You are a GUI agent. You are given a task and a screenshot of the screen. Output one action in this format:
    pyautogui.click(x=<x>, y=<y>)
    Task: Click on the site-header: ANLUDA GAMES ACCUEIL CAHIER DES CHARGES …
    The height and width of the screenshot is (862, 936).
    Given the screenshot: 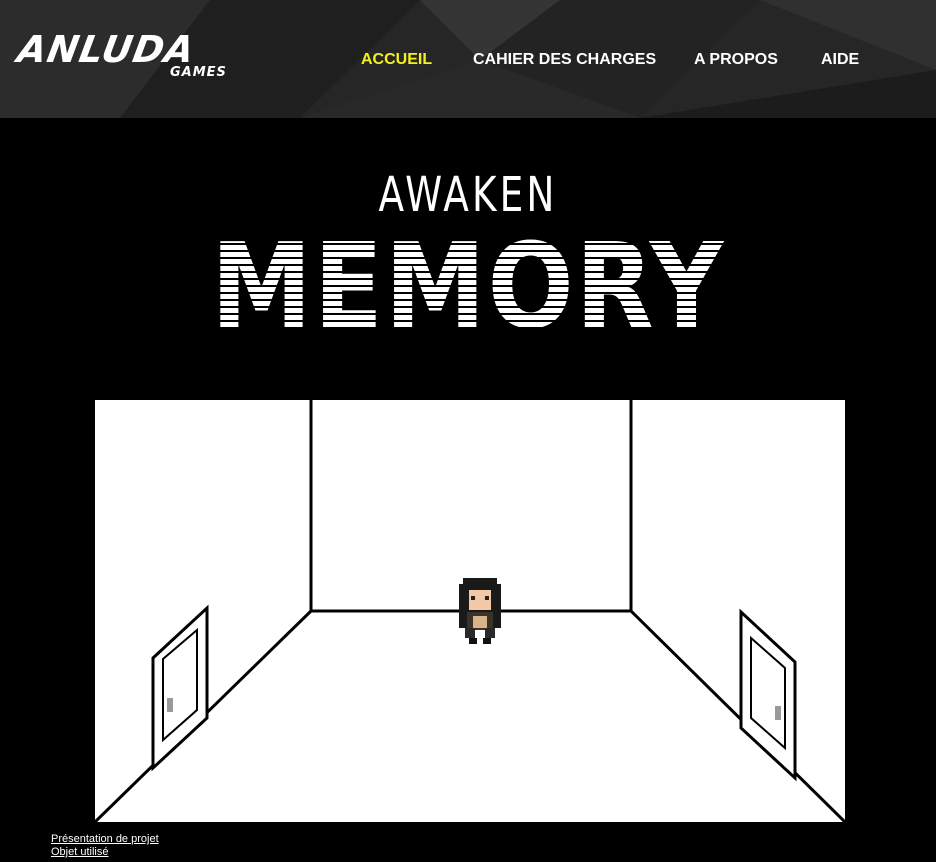 What is the action you would take?
    pyautogui.click(x=468, y=59)
    